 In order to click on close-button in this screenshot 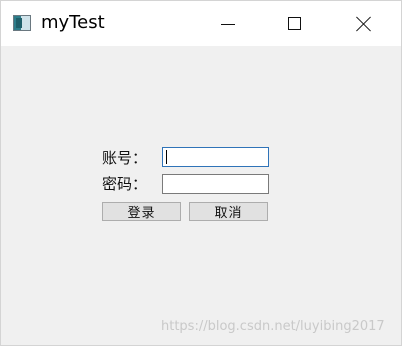, I will do `click(364, 23)`.